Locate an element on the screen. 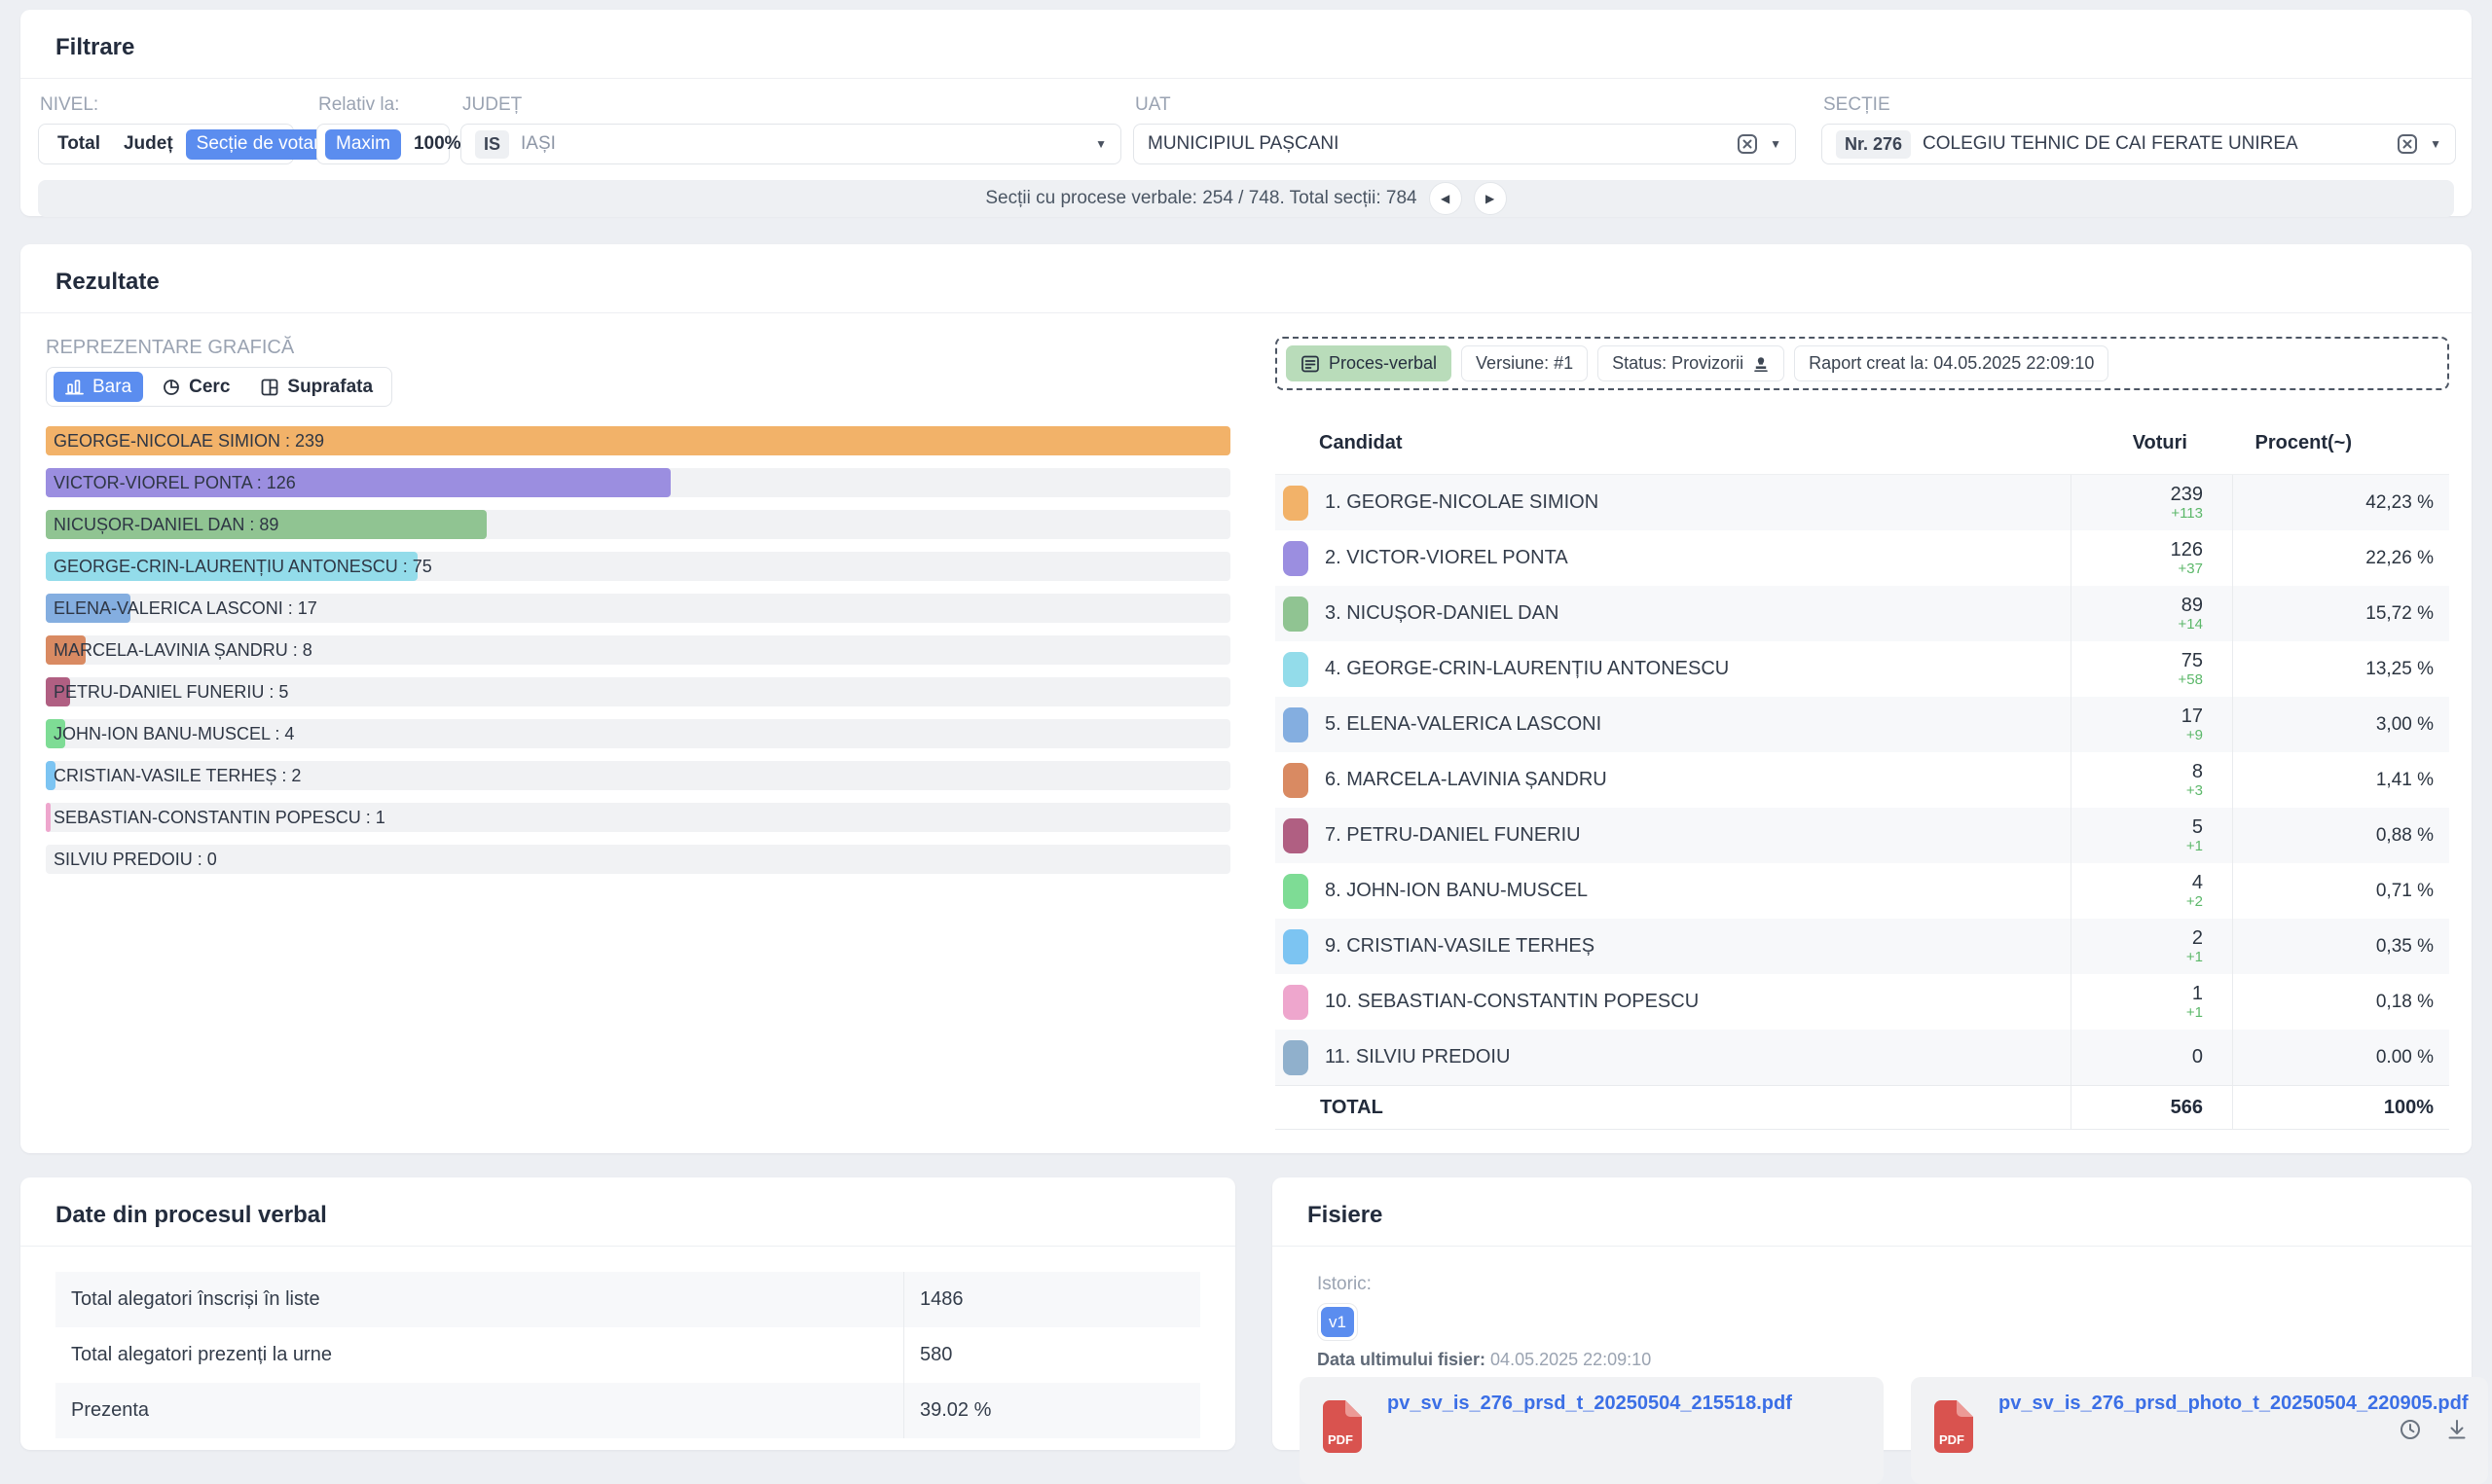 Image resolution: width=2492 pixels, height=1484 pixels. votes-cell: 17 +9 is located at coordinates (2151, 724).